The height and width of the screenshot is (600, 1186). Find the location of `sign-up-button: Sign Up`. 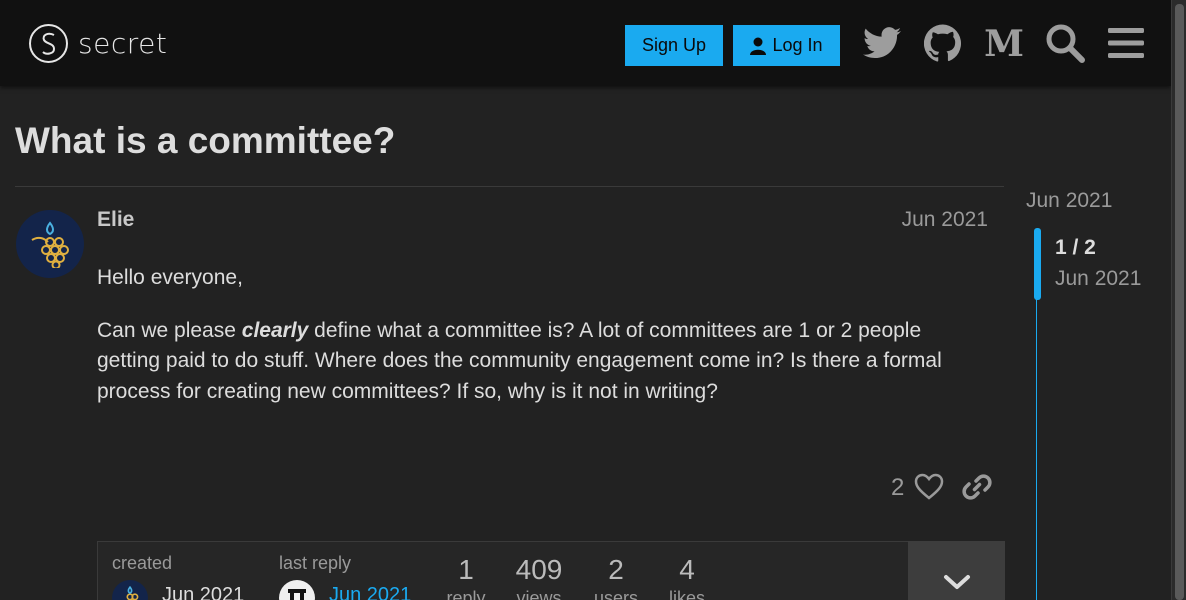

sign-up-button: Sign Up is located at coordinates (674, 45).